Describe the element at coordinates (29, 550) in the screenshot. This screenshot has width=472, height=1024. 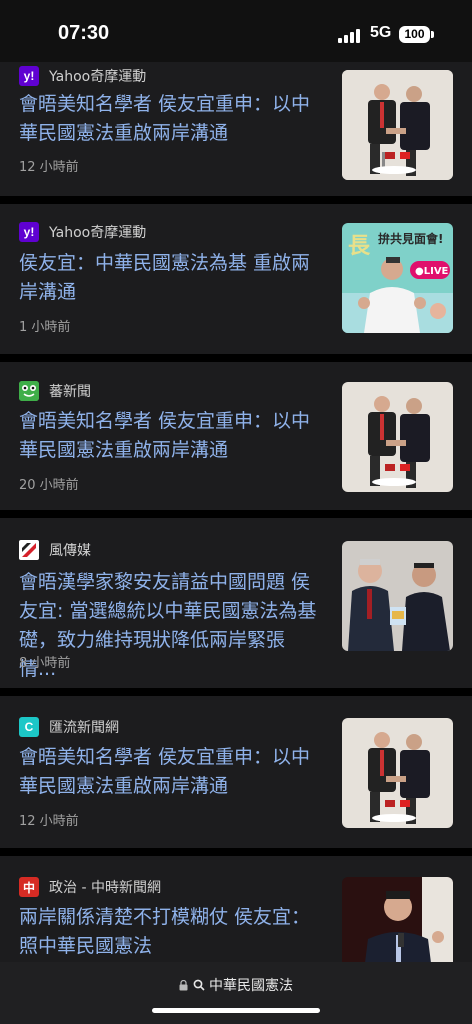
I see `storm-media-logo-icon` at that location.